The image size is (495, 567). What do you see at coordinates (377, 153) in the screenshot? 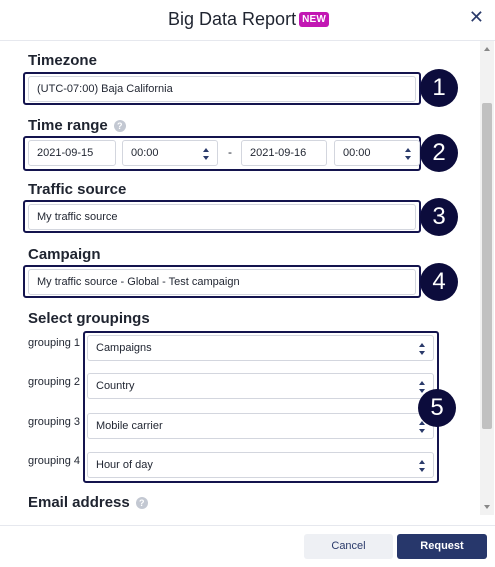
I see `end-time-select: 00:00` at bounding box center [377, 153].